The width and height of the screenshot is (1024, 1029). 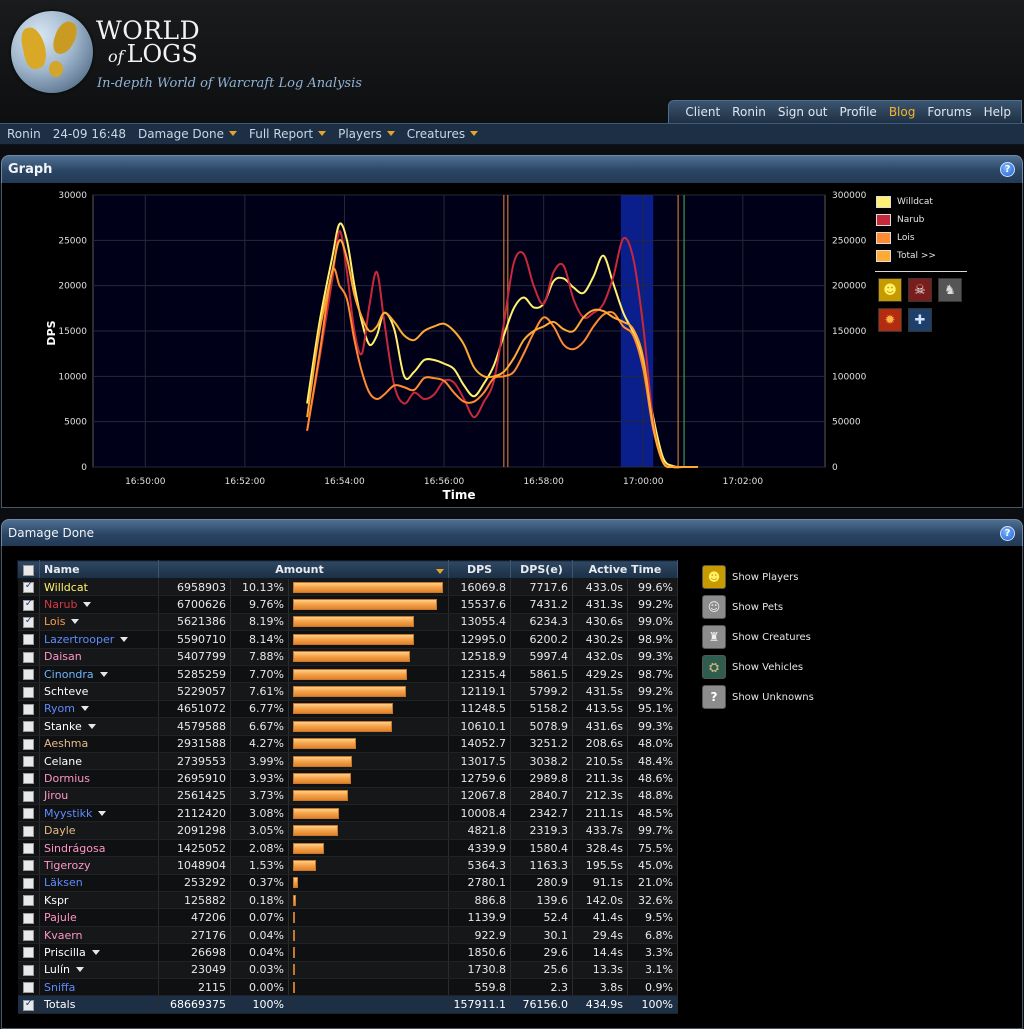 I want to click on player-name-link: Jirou, so click(x=56, y=795).